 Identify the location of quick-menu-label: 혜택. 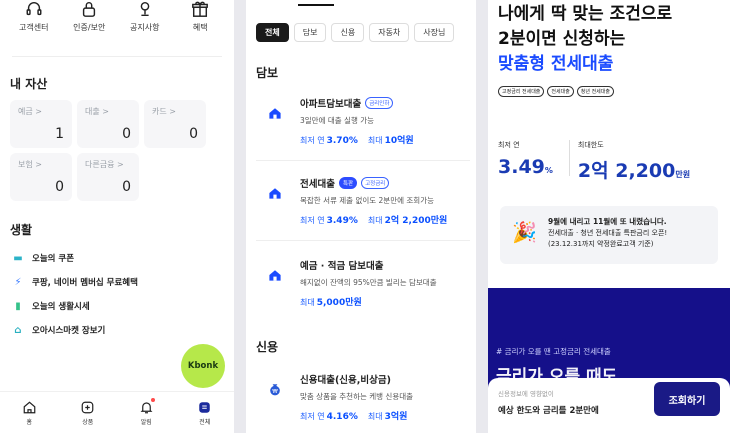
(200, 27).